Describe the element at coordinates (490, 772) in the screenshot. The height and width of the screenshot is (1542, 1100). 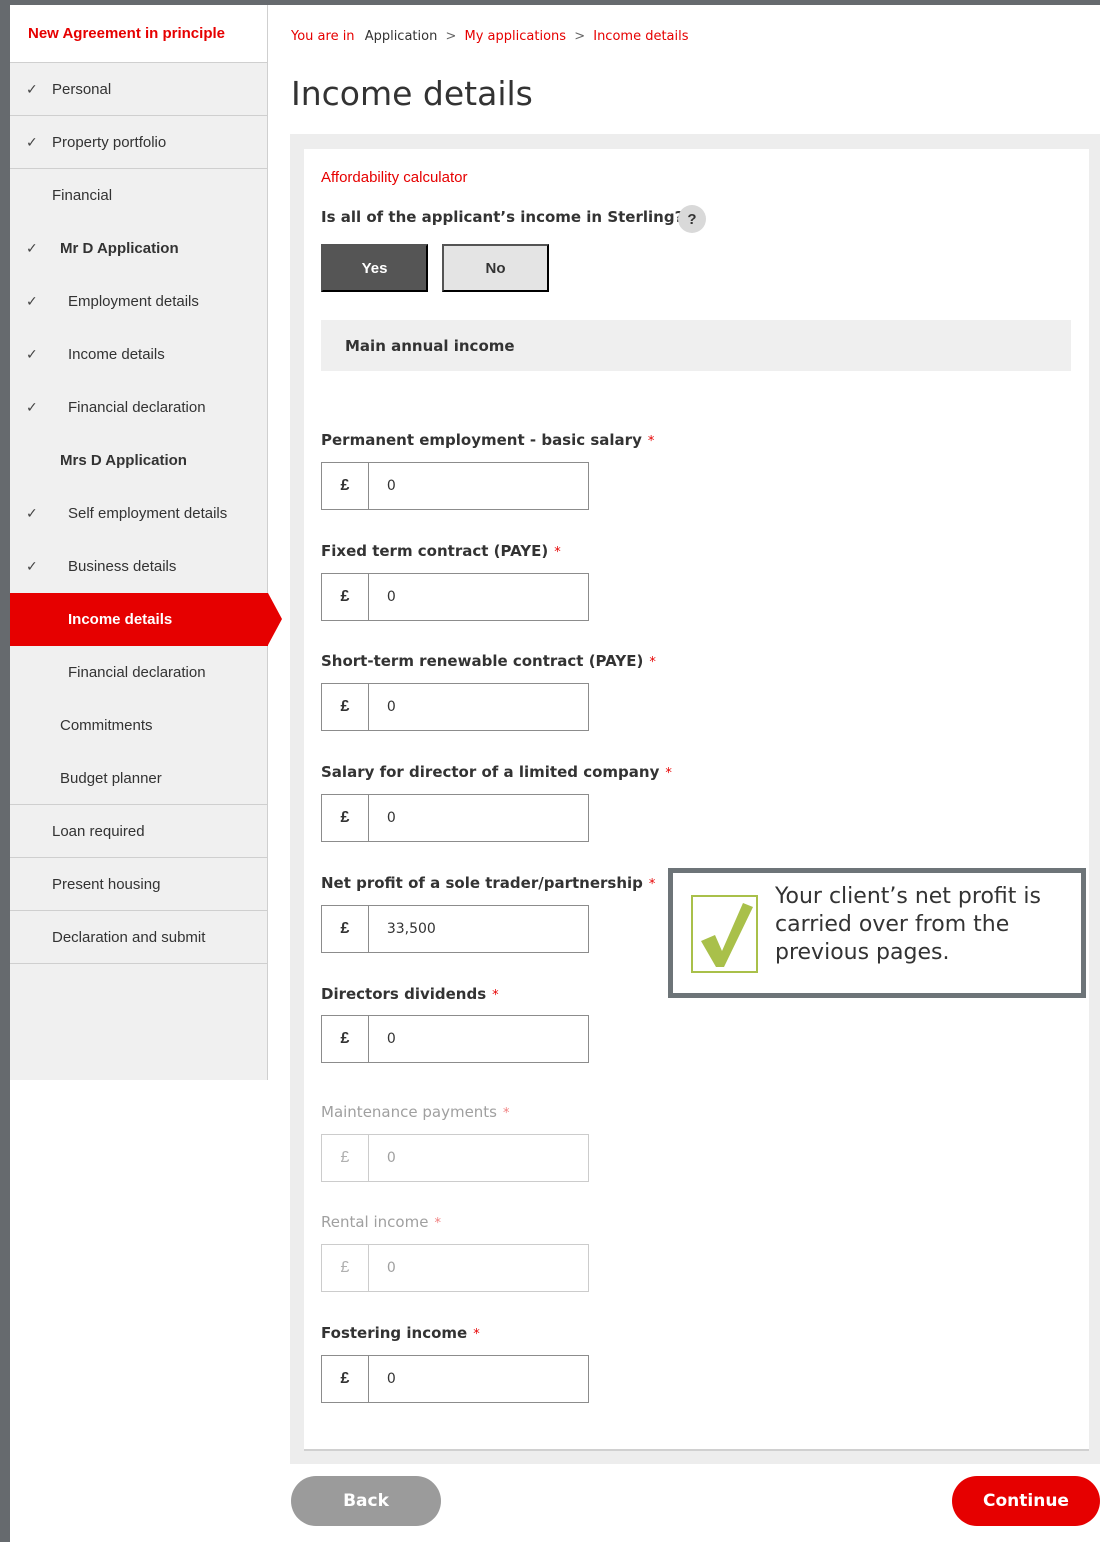
I see `field-label-text: Salary for director of a limited company` at that location.